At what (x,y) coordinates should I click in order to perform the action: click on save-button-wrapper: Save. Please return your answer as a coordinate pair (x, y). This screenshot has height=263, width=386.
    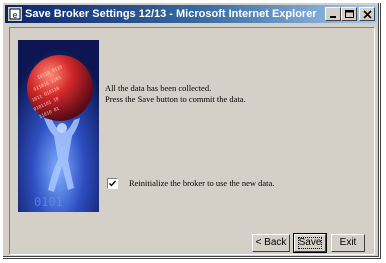
    Looking at the image, I should click on (310, 243).